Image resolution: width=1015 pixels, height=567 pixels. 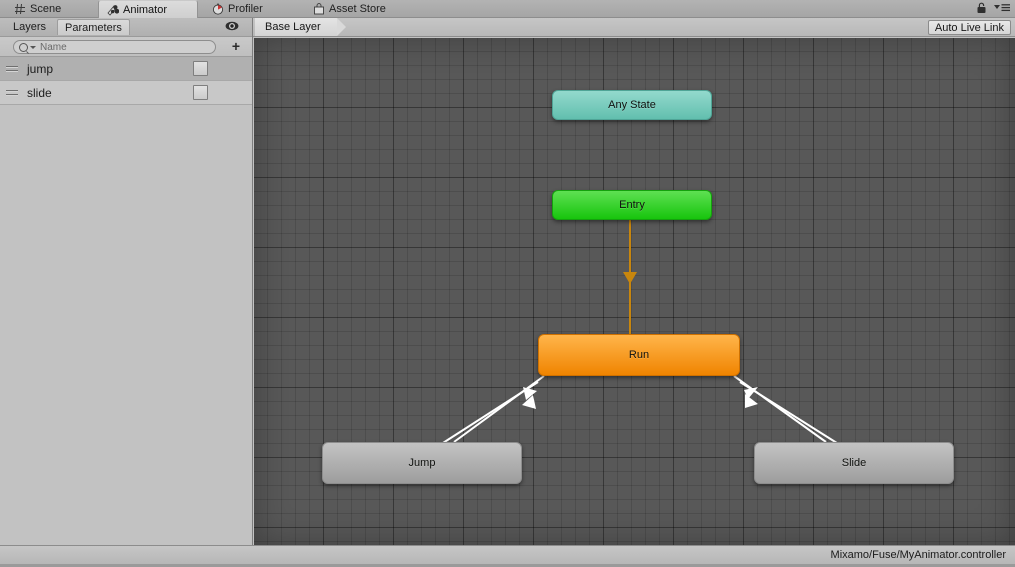 I want to click on panel-subtab-bar: Layers Parameters, so click(x=126, y=27).